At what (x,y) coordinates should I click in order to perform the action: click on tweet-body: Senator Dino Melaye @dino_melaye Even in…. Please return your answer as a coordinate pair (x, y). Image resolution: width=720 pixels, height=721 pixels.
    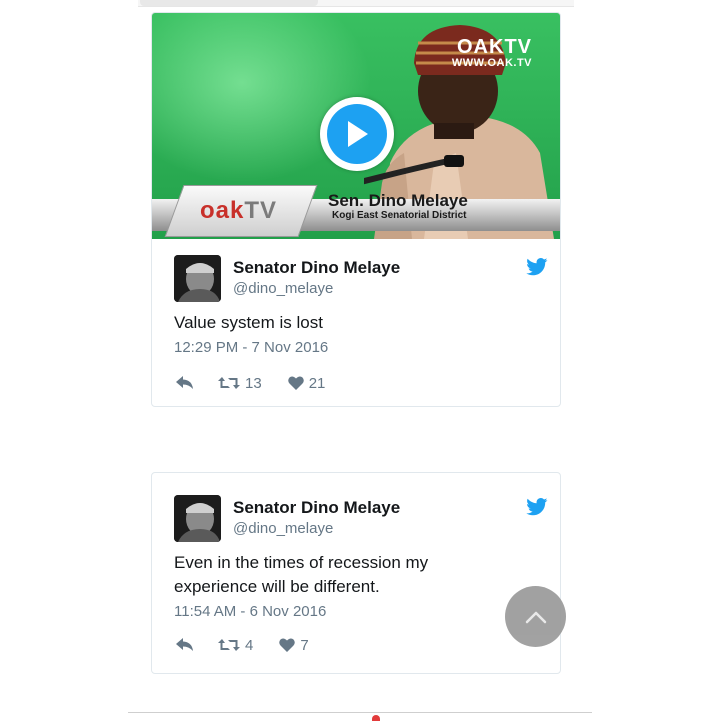
    Looking at the image, I should click on (356, 564).